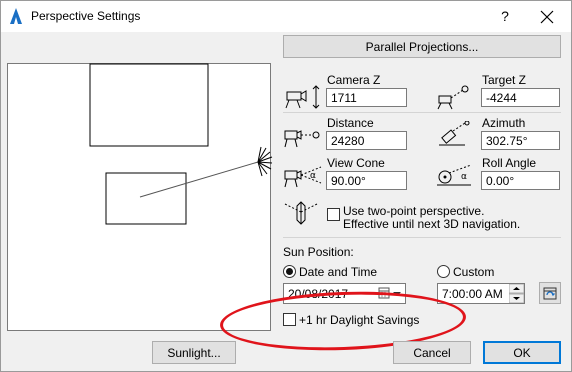  What do you see at coordinates (318, 252) in the screenshot?
I see `sun-position-heading: Sun Position:` at bounding box center [318, 252].